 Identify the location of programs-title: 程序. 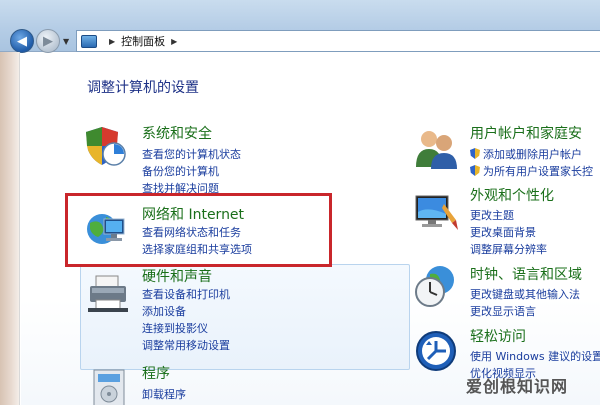
(156, 373).